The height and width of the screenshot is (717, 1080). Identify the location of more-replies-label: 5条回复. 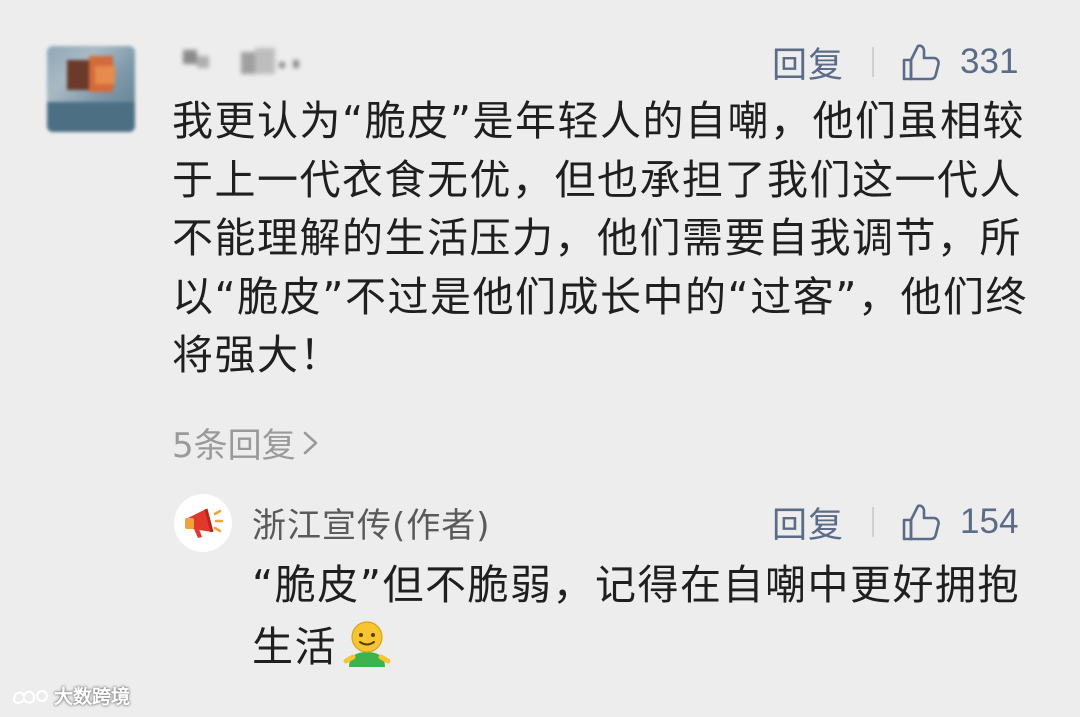
(234, 446).